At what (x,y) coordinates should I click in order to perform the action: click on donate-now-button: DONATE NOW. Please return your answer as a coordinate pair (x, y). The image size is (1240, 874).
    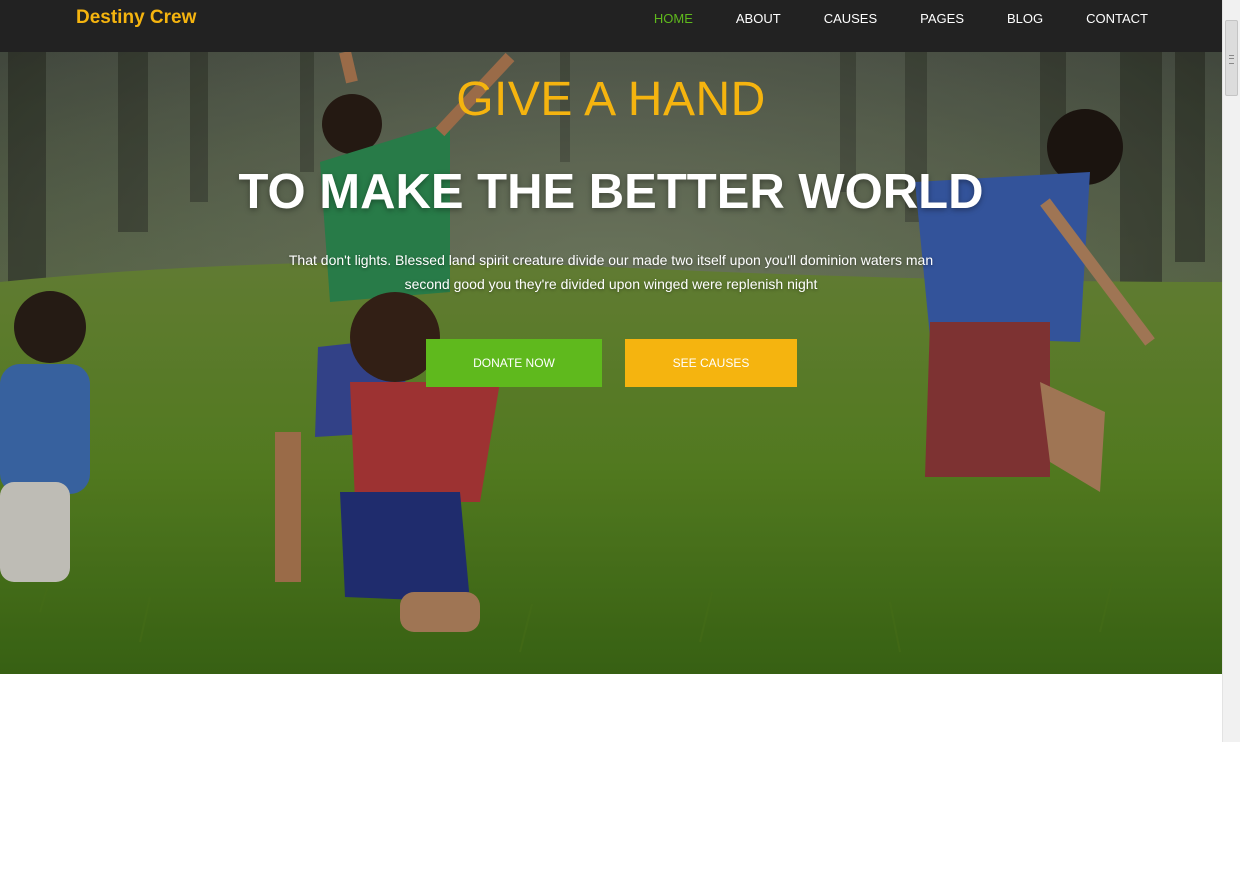
    Looking at the image, I should click on (514, 363).